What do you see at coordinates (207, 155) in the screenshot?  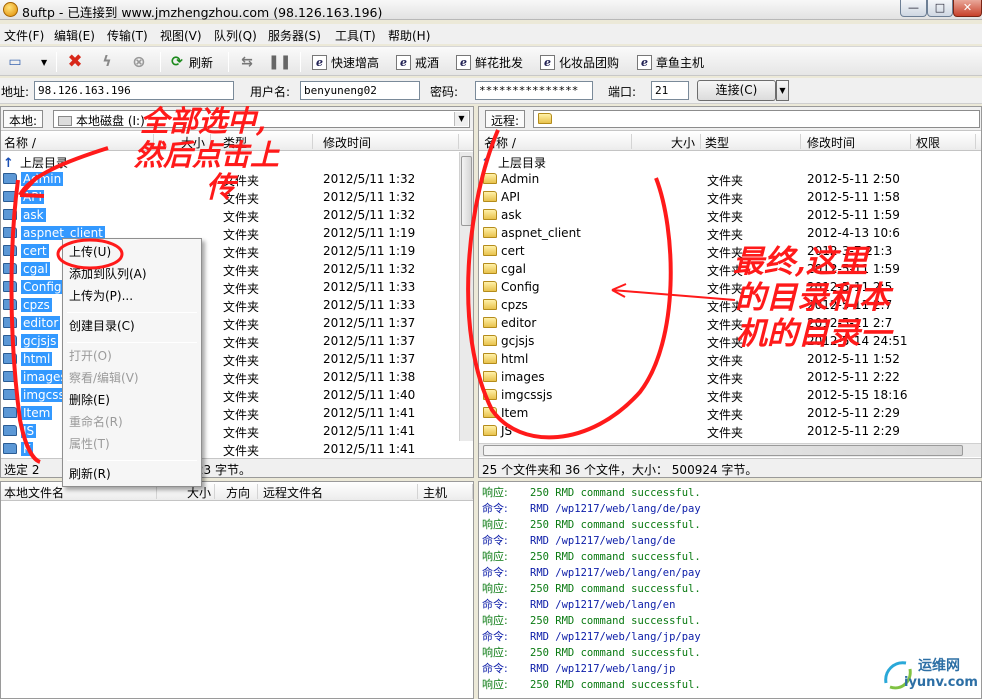 I see `annotation-left-2: 然后点击上` at bounding box center [207, 155].